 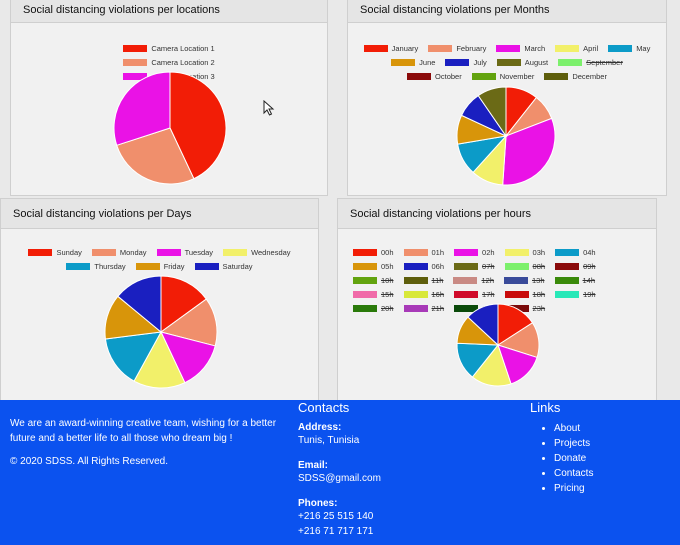 I want to click on legend-label: July, so click(x=480, y=62).